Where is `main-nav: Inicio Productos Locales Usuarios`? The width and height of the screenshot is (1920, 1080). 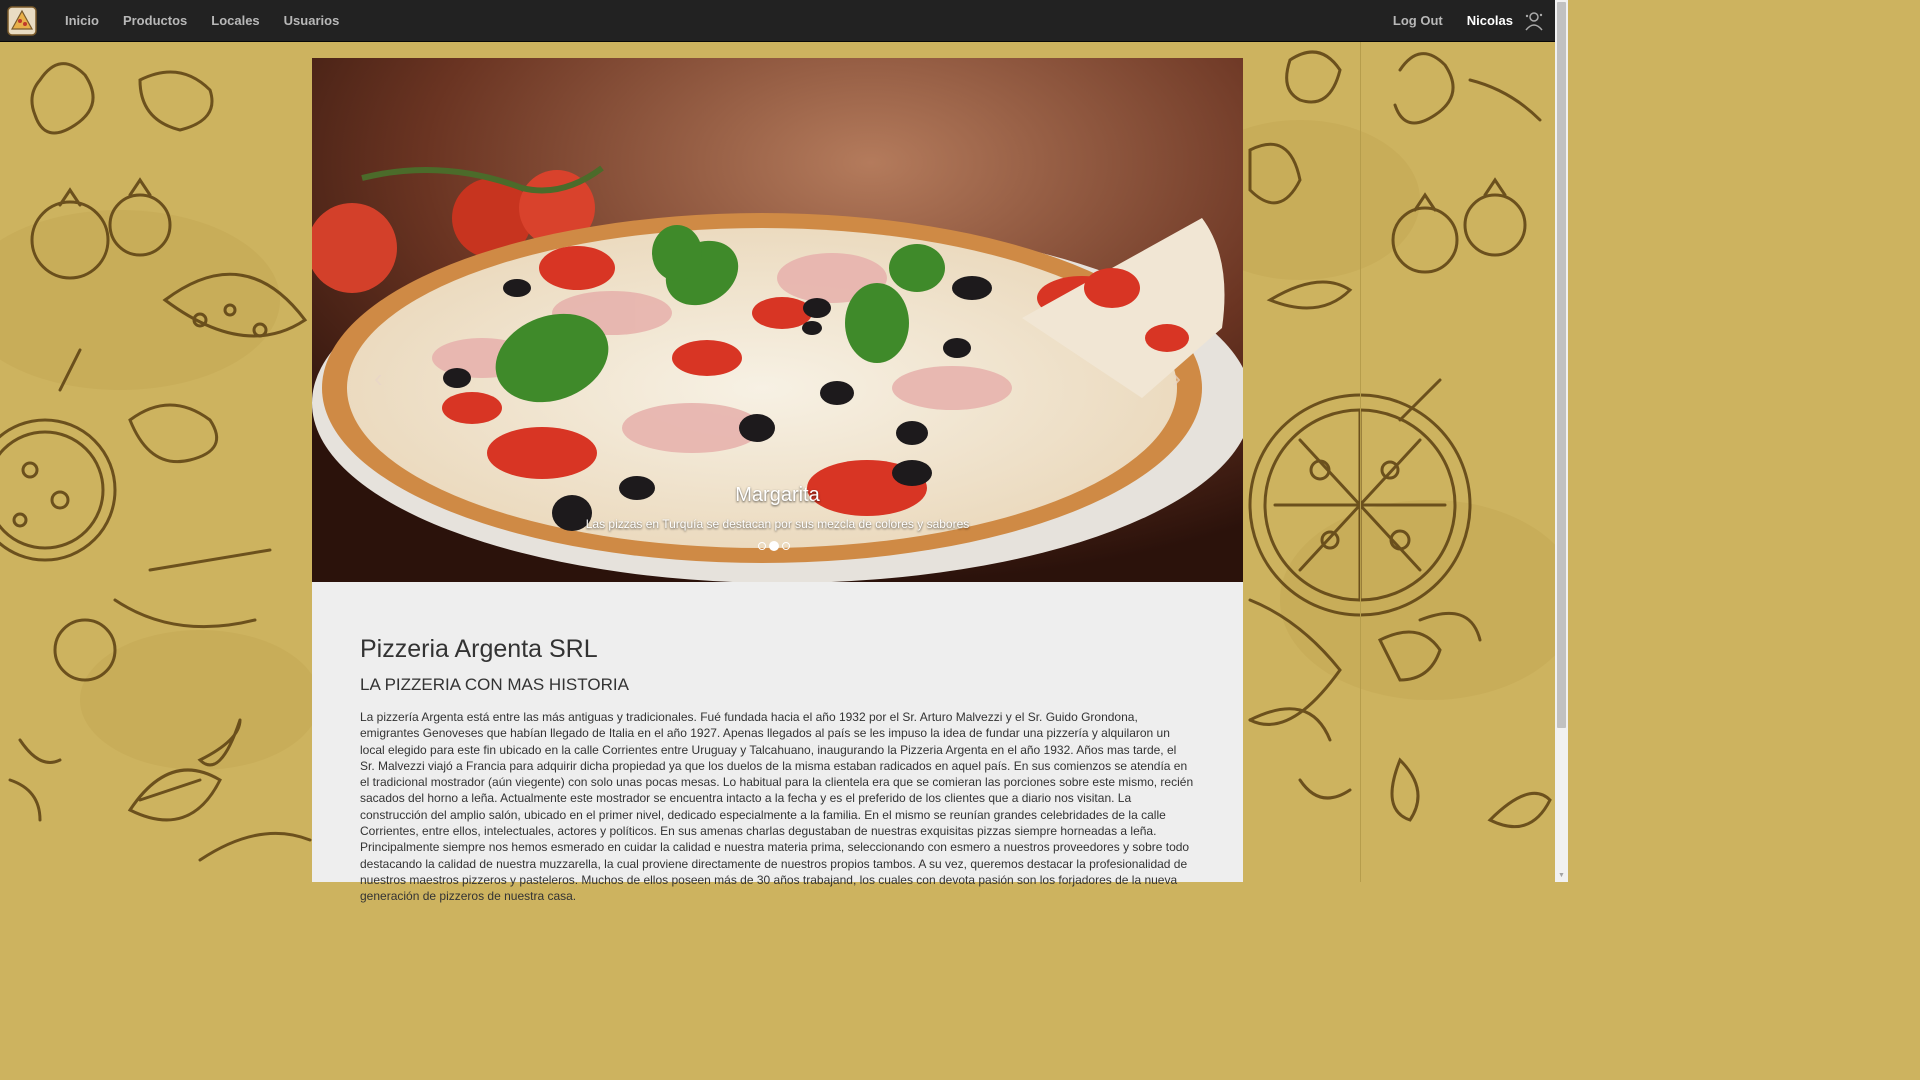 main-nav: Inicio Productos Locales Usuarios is located at coordinates (202, 20).